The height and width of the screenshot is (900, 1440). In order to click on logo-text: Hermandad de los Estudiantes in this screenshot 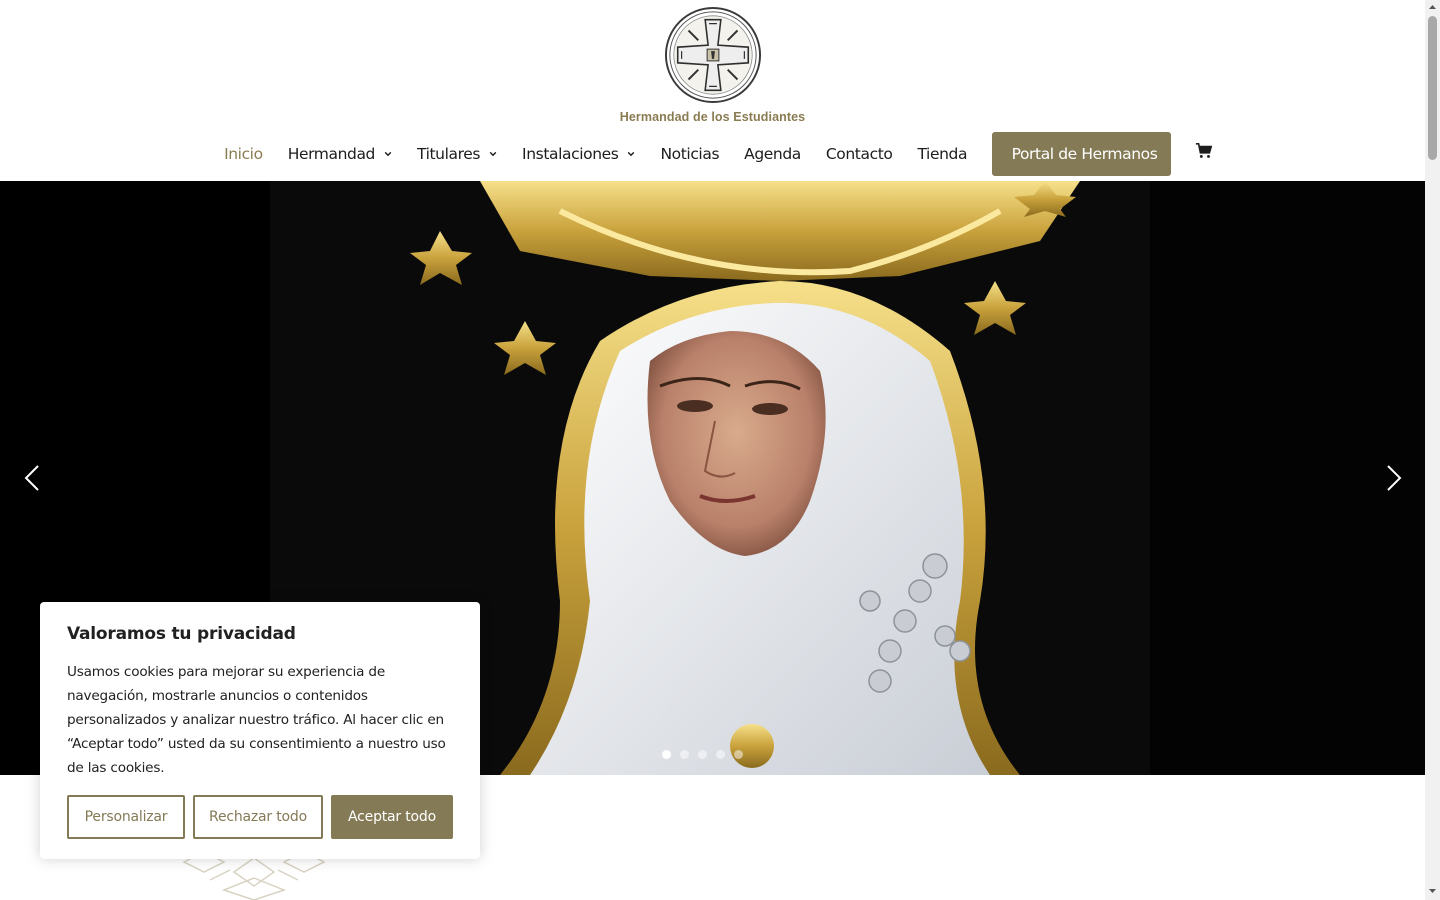, I will do `click(712, 117)`.